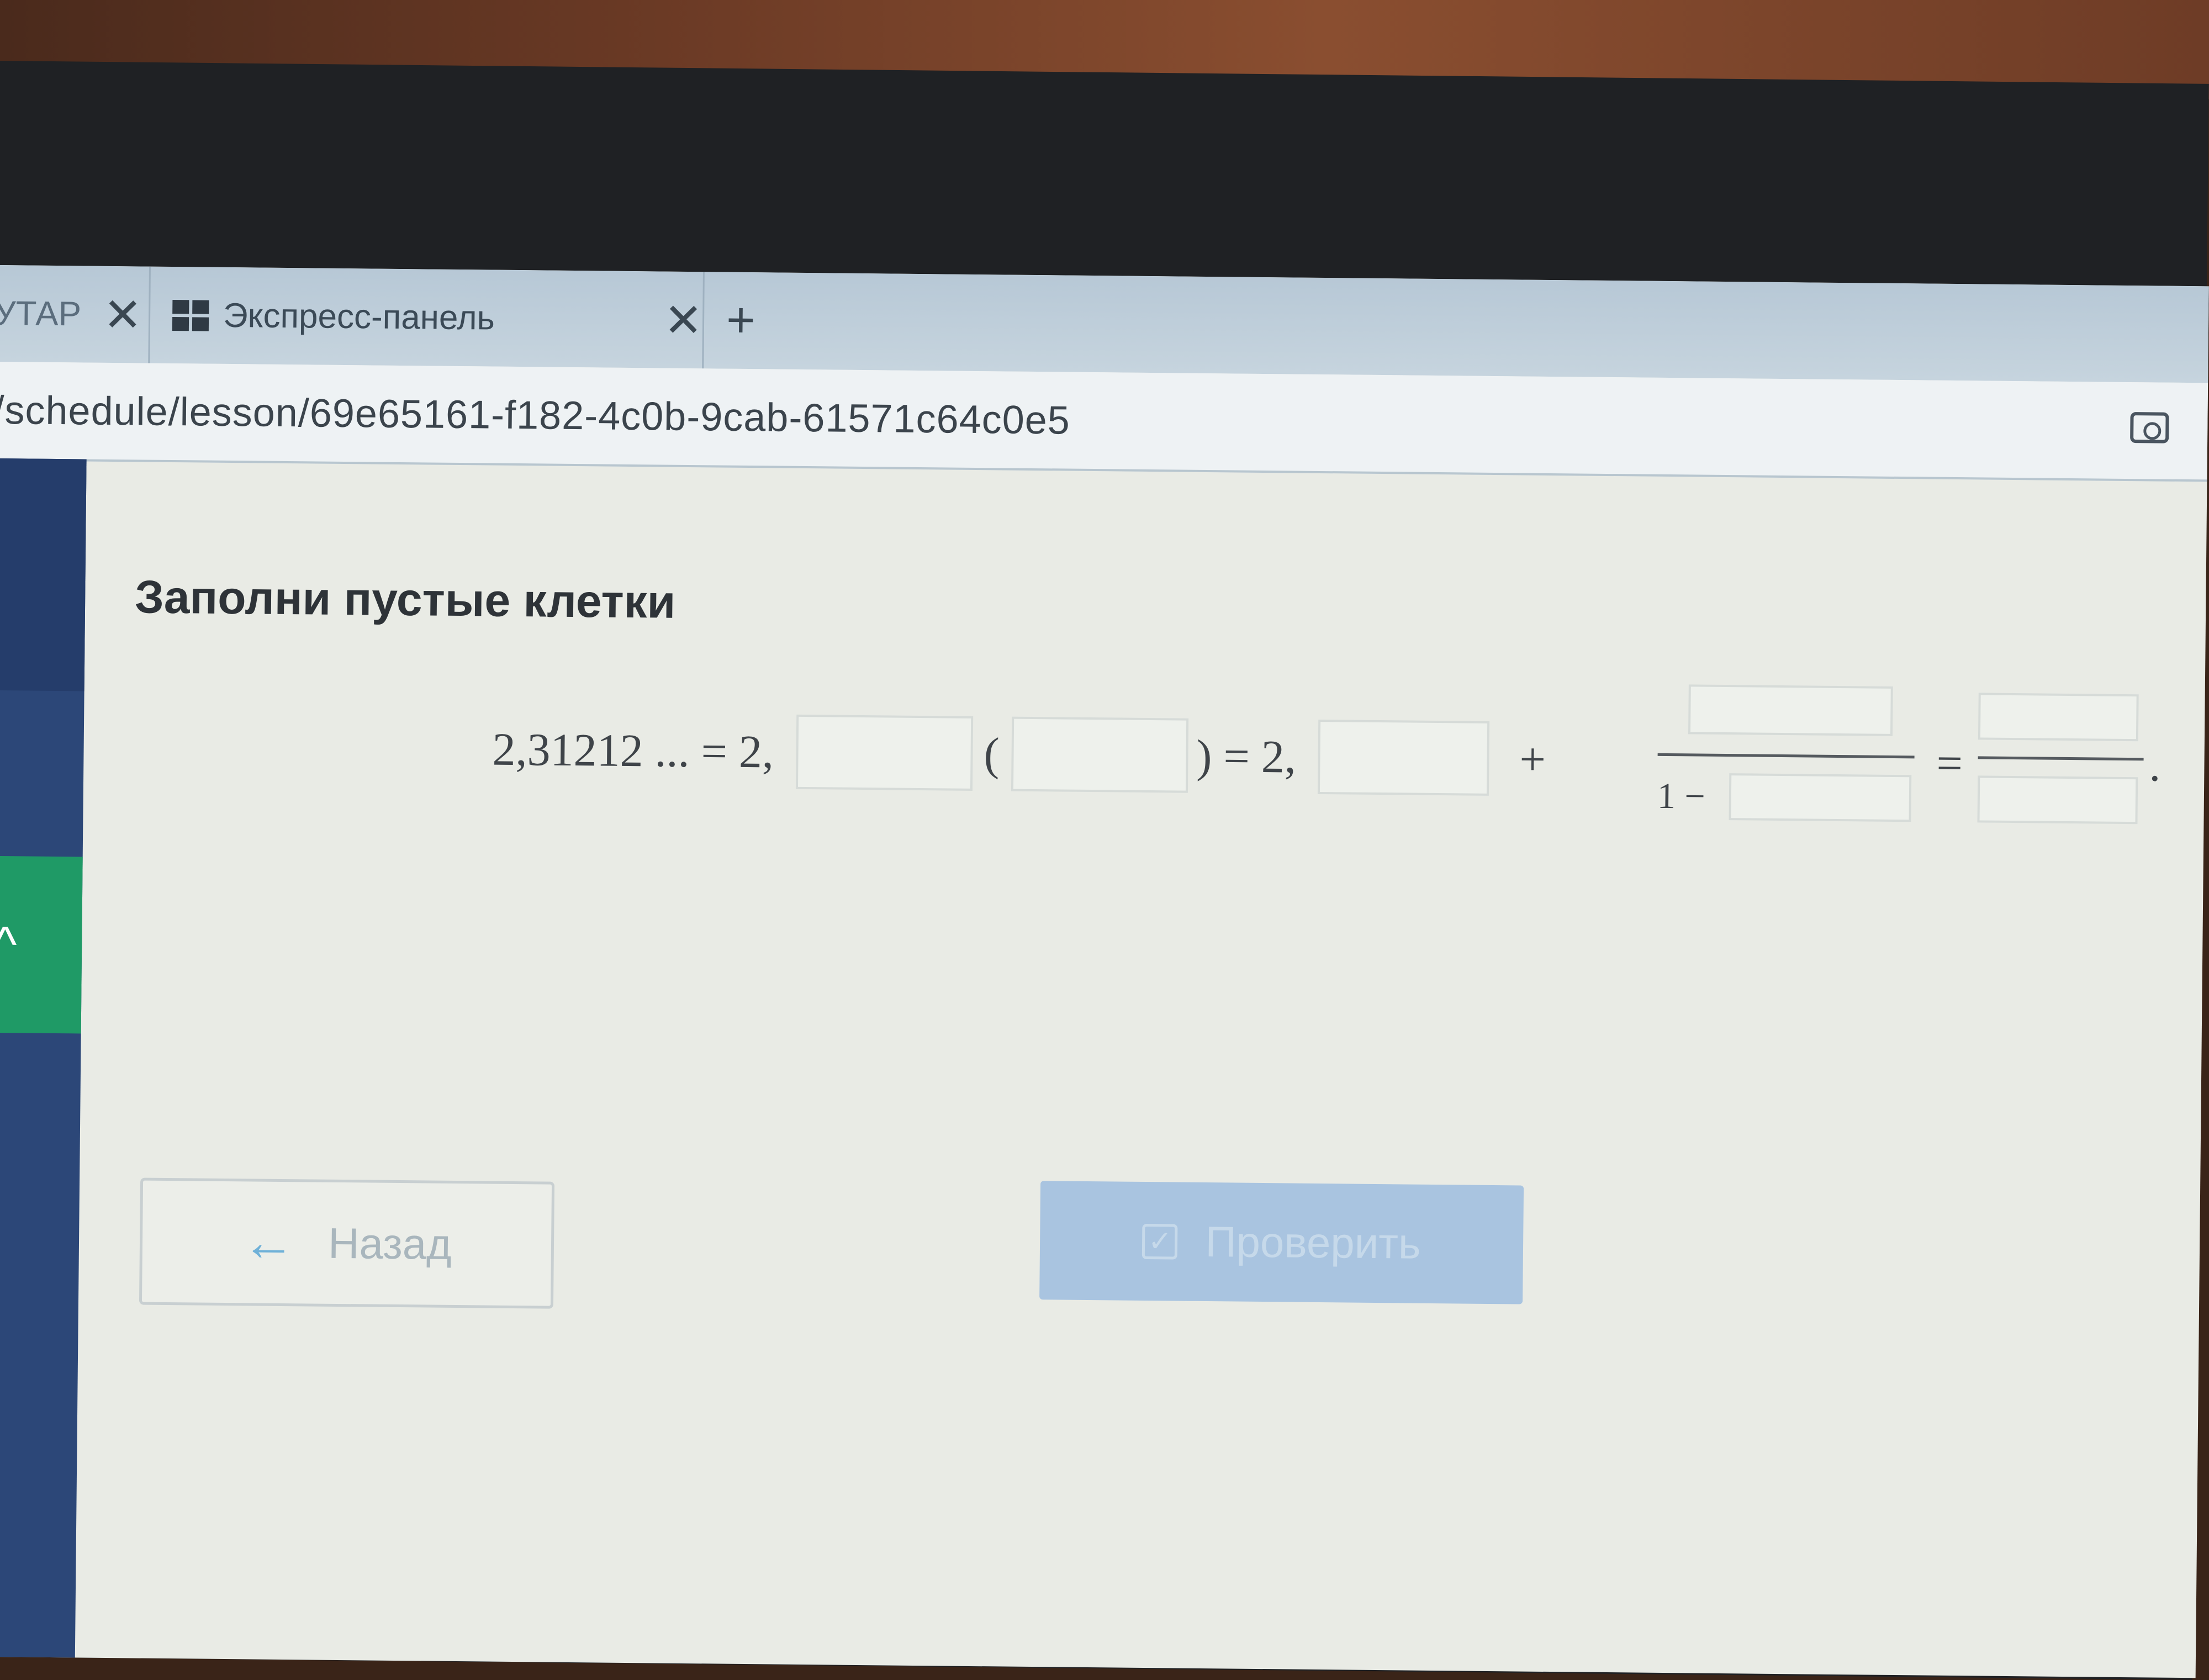 The height and width of the screenshot is (1680, 2209). Describe the element at coordinates (389, 1244) in the screenshot. I see `back-button-label: Назад` at that location.